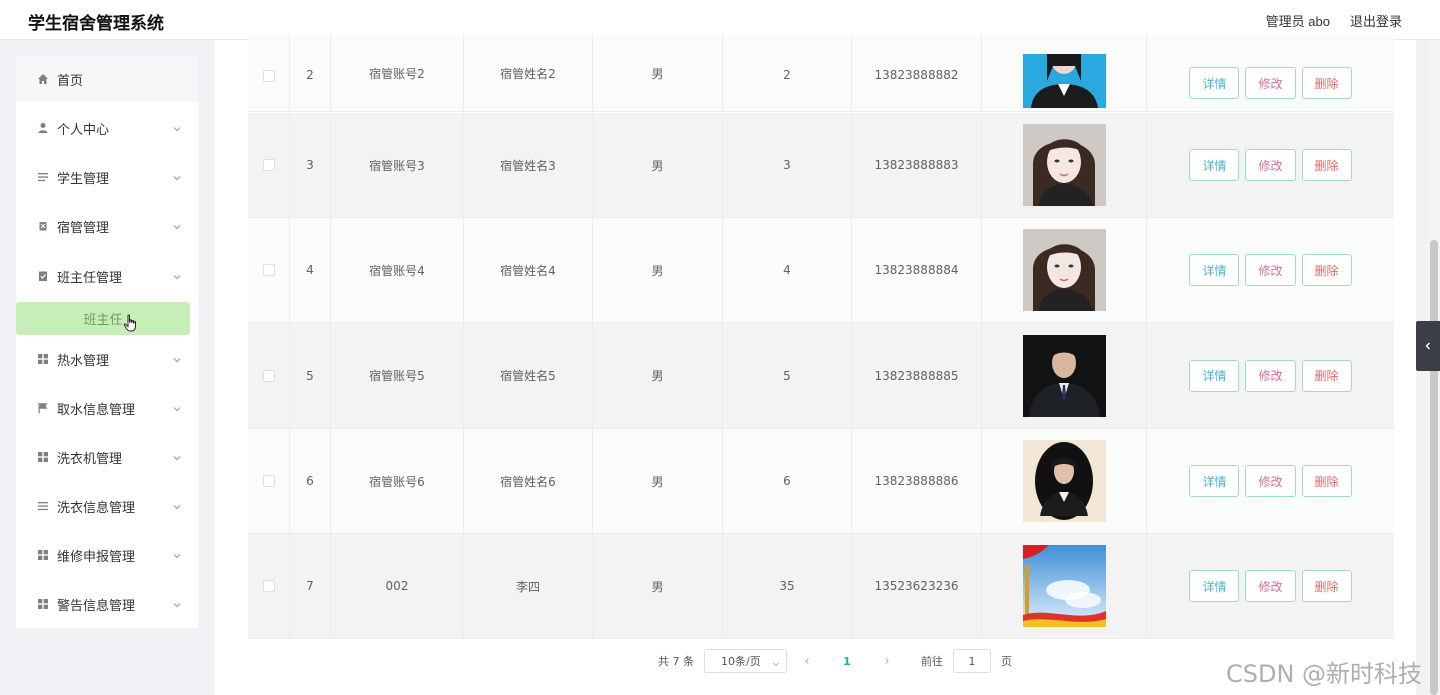 The width and height of the screenshot is (1440, 695). I want to click on home-icon, so click(43, 79).